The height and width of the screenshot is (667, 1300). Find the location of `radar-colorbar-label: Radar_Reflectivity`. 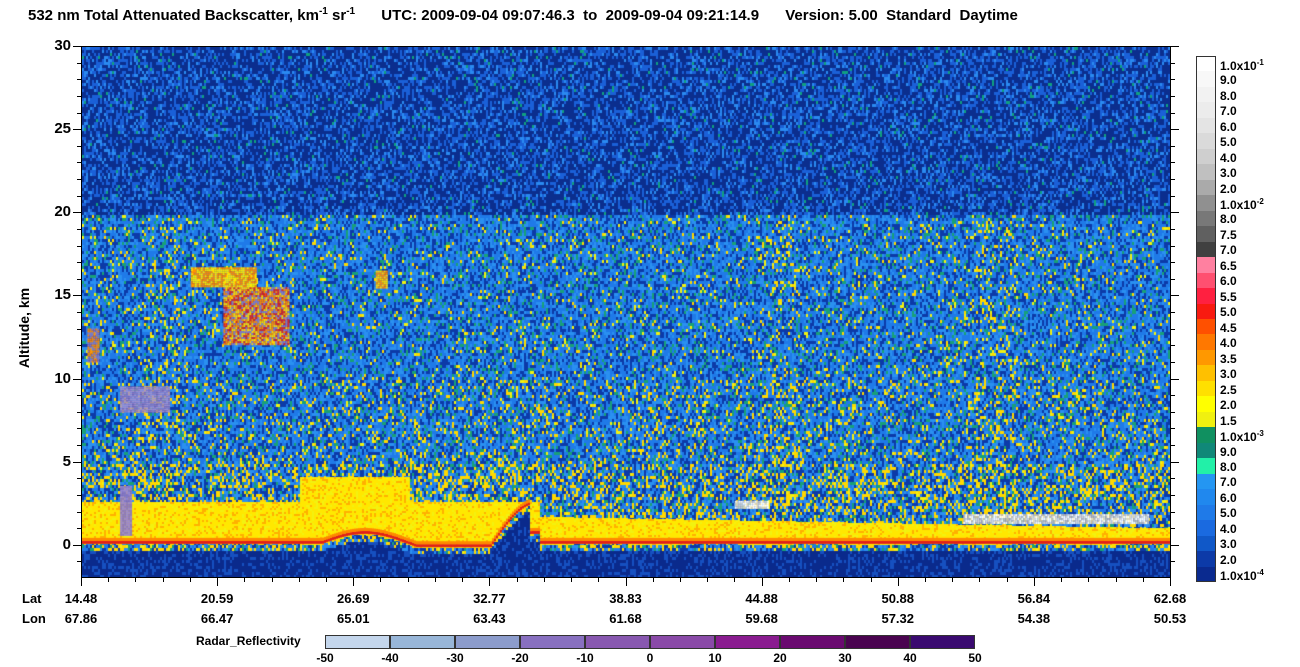

radar-colorbar-label: Radar_Reflectivity is located at coordinates (248, 641).